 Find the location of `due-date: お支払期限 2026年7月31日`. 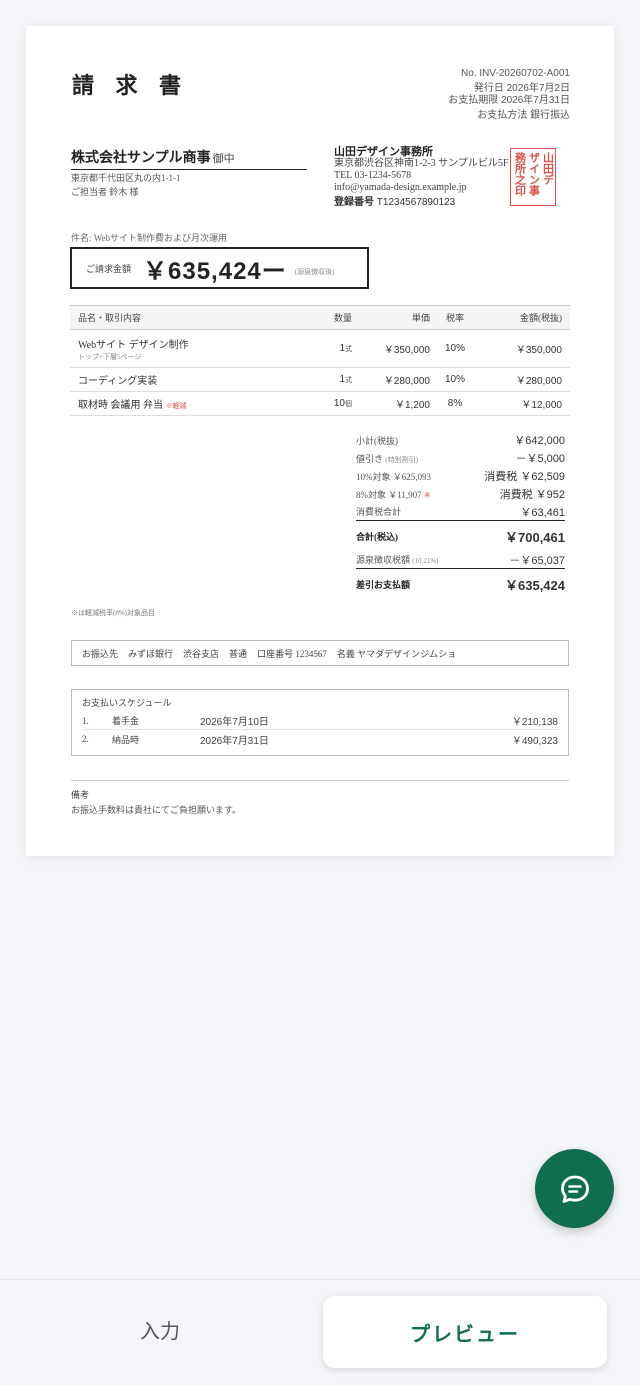

due-date: お支払期限 2026年7月31日 is located at coordinates (509, 100).